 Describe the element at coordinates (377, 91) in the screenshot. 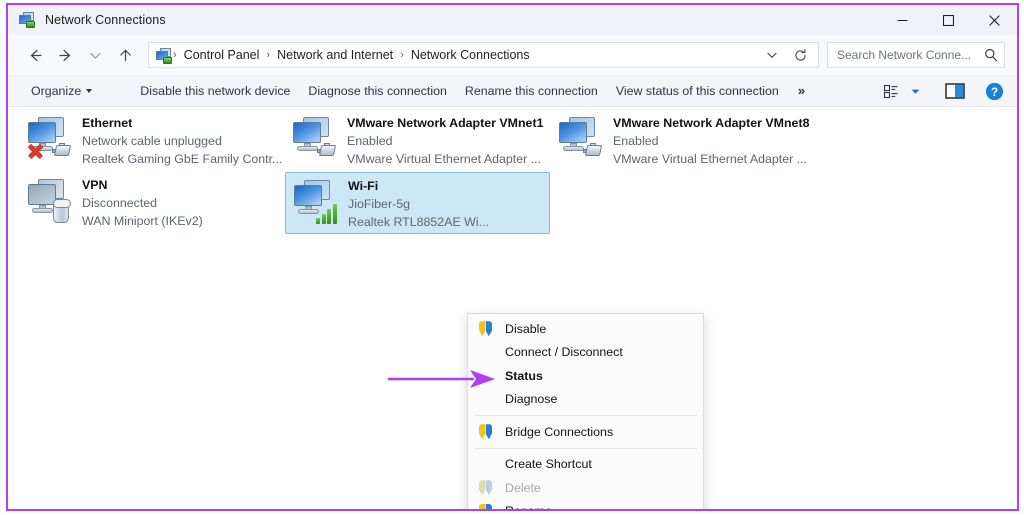

I see `diagnose-connection-button: Diagnose this connection` at that location.